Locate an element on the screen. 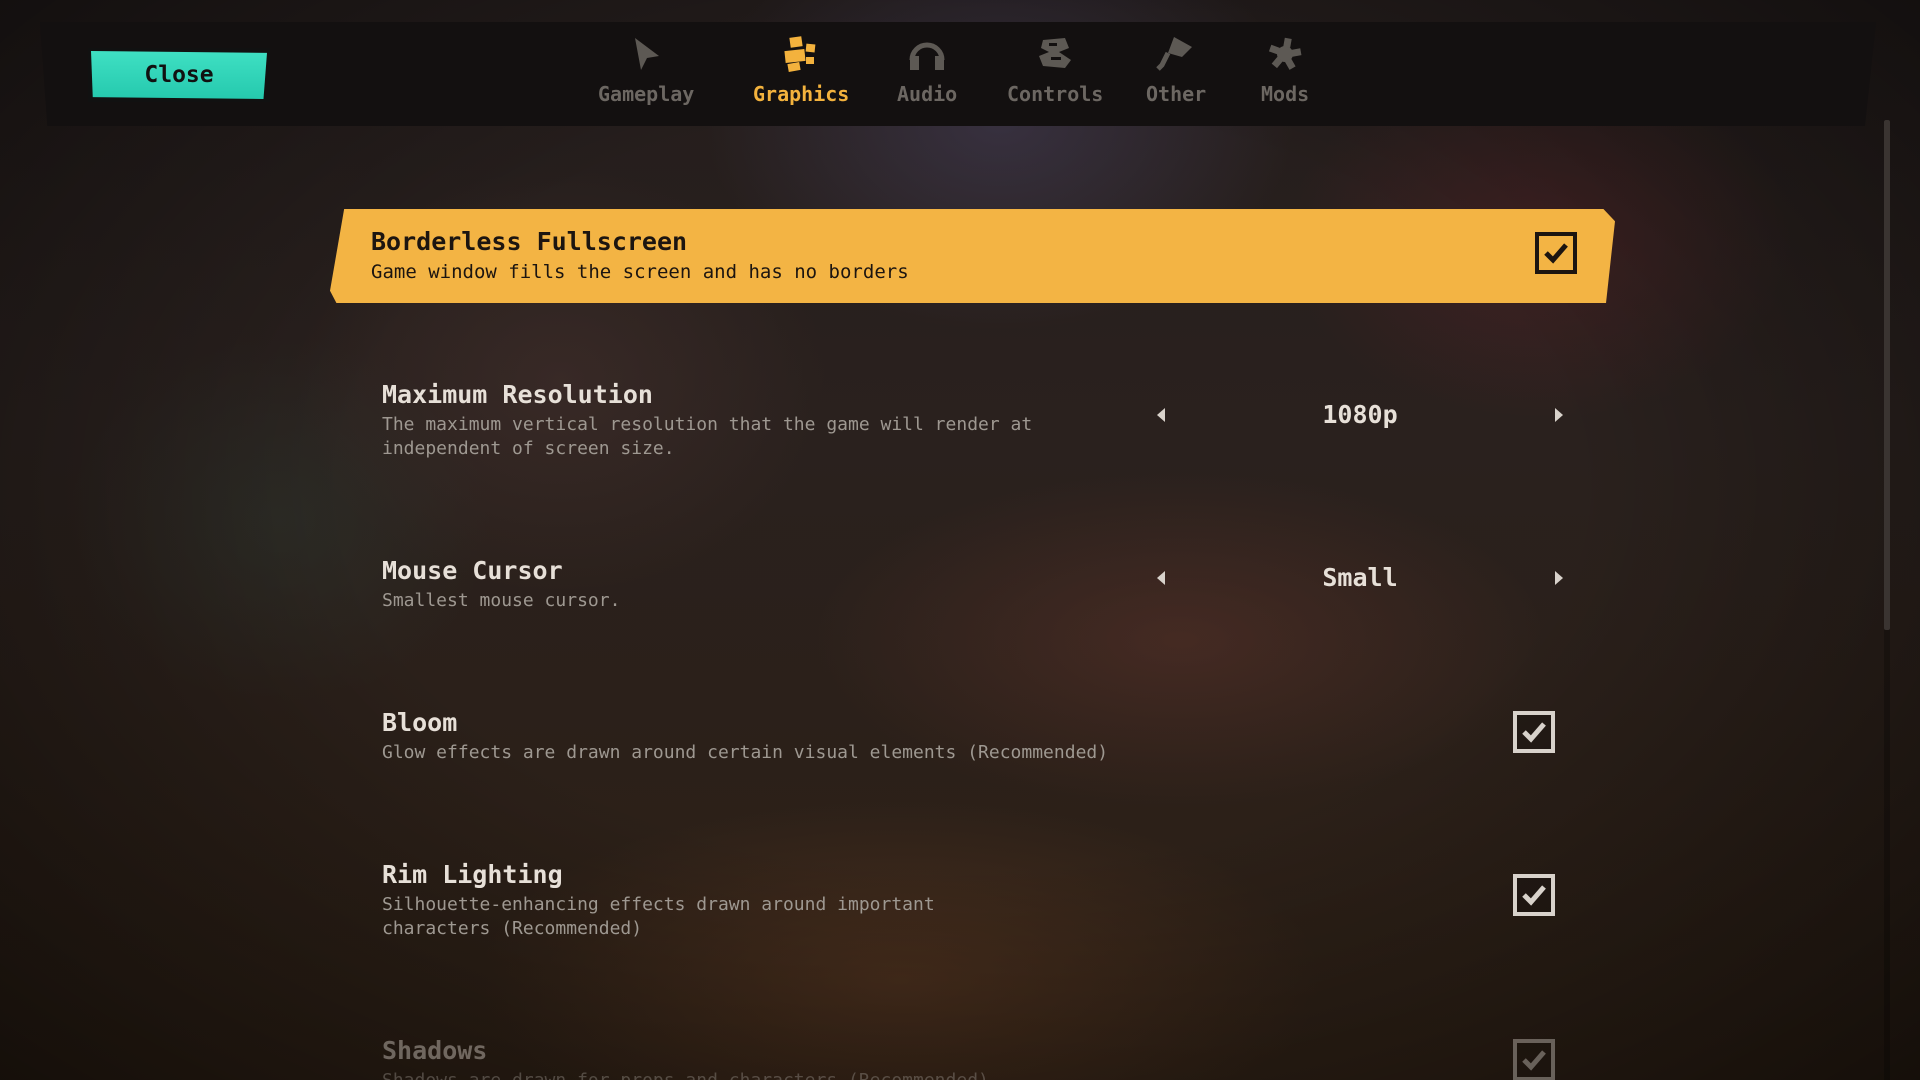  tab-label: Controls is located at coordinates (1055, 94).